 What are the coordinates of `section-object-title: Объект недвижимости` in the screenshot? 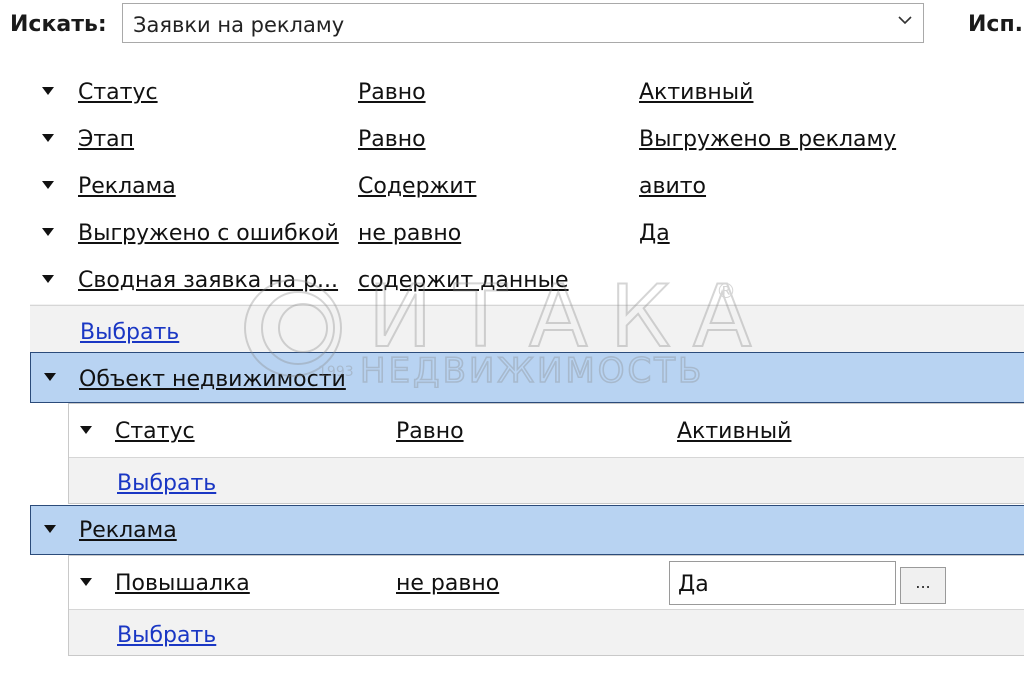 It's located at (212, 379).